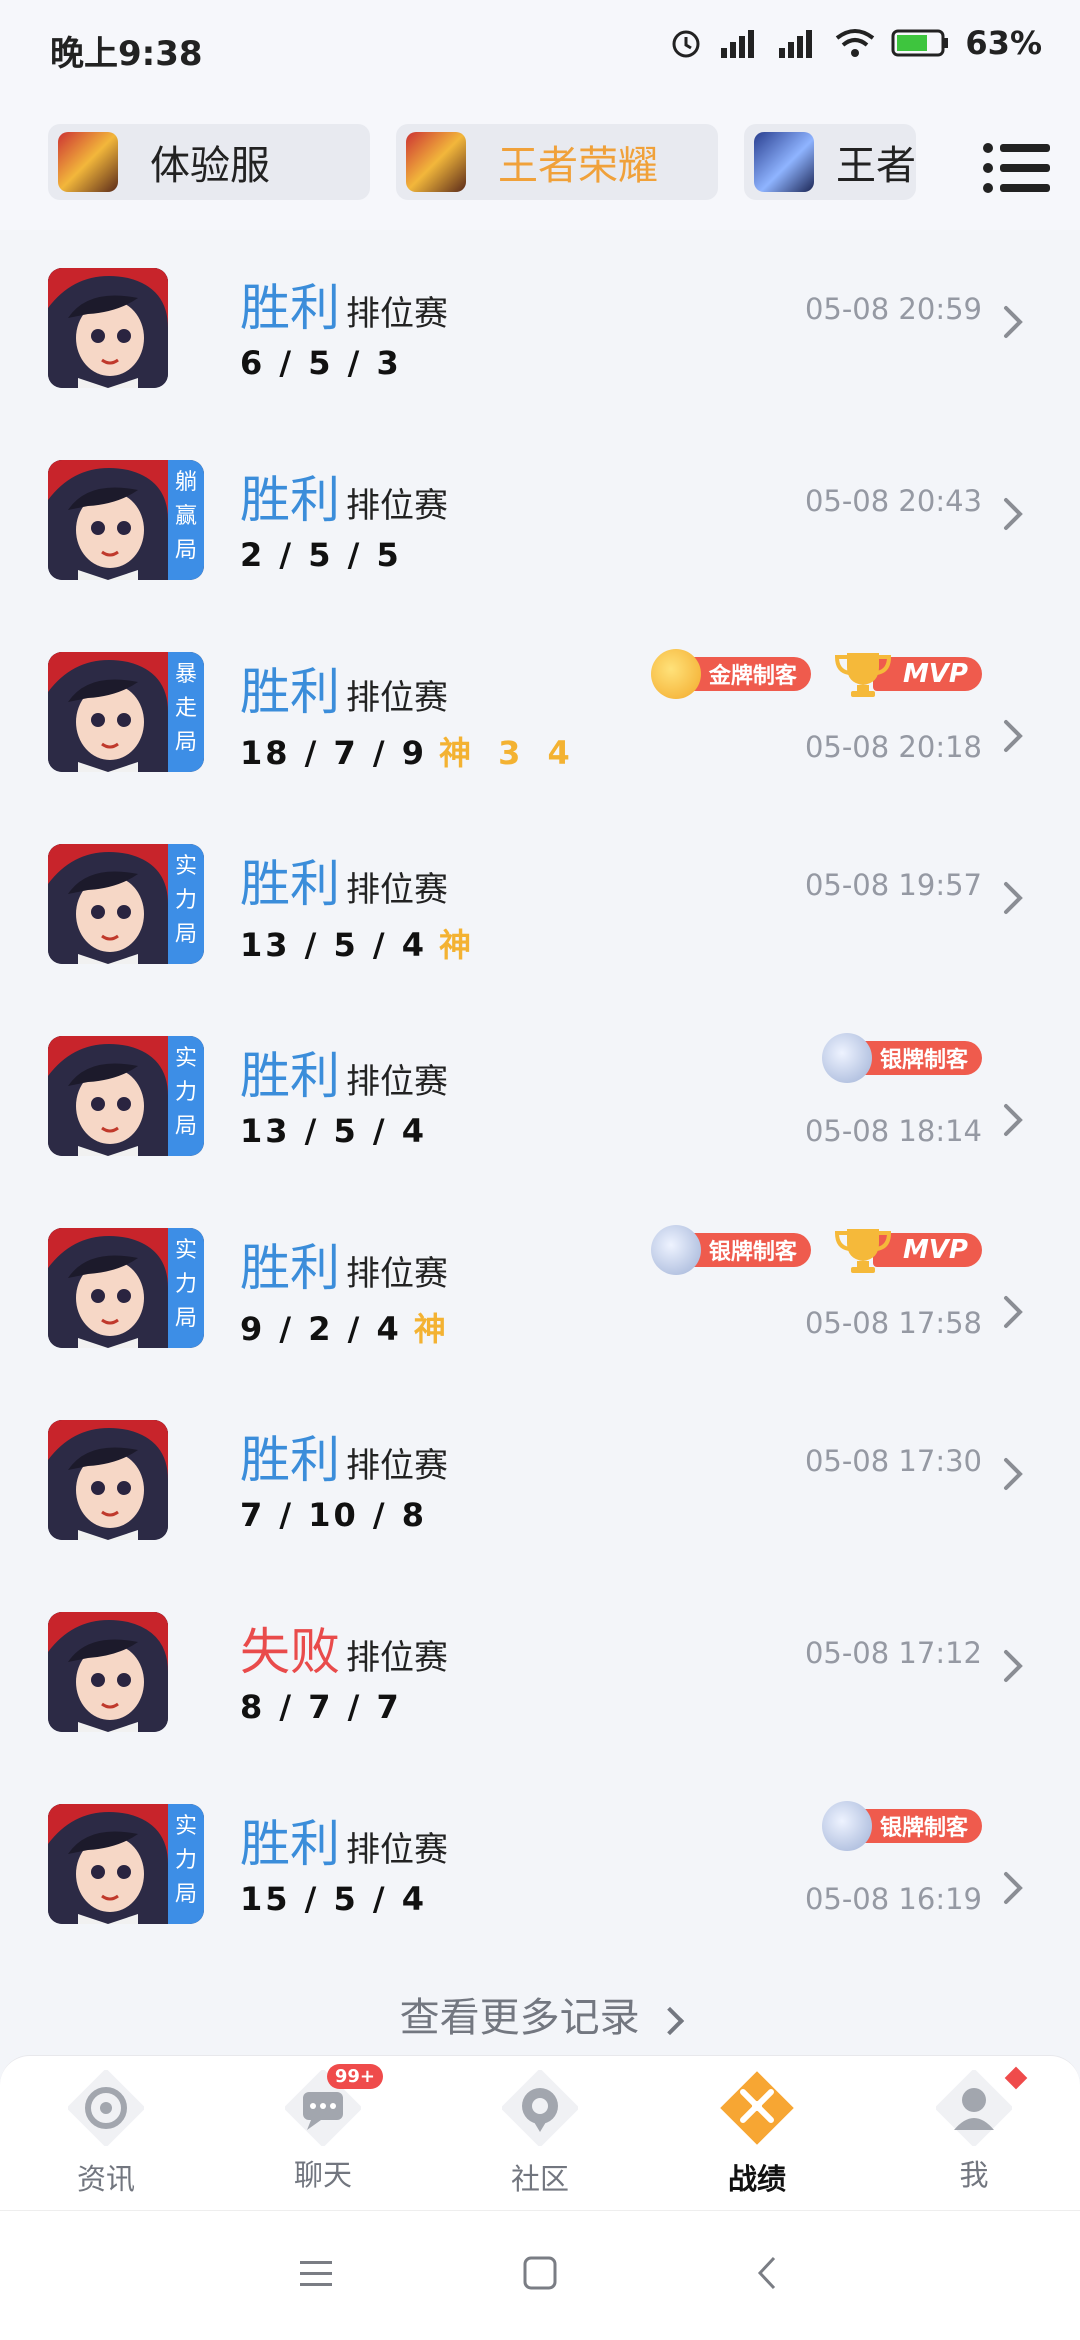 The height and width of the screenshot is (2340, 1080). Describe the element at coordinates (1003, 43) in the screenshot. I see `battery-percent: 63%` at that location.